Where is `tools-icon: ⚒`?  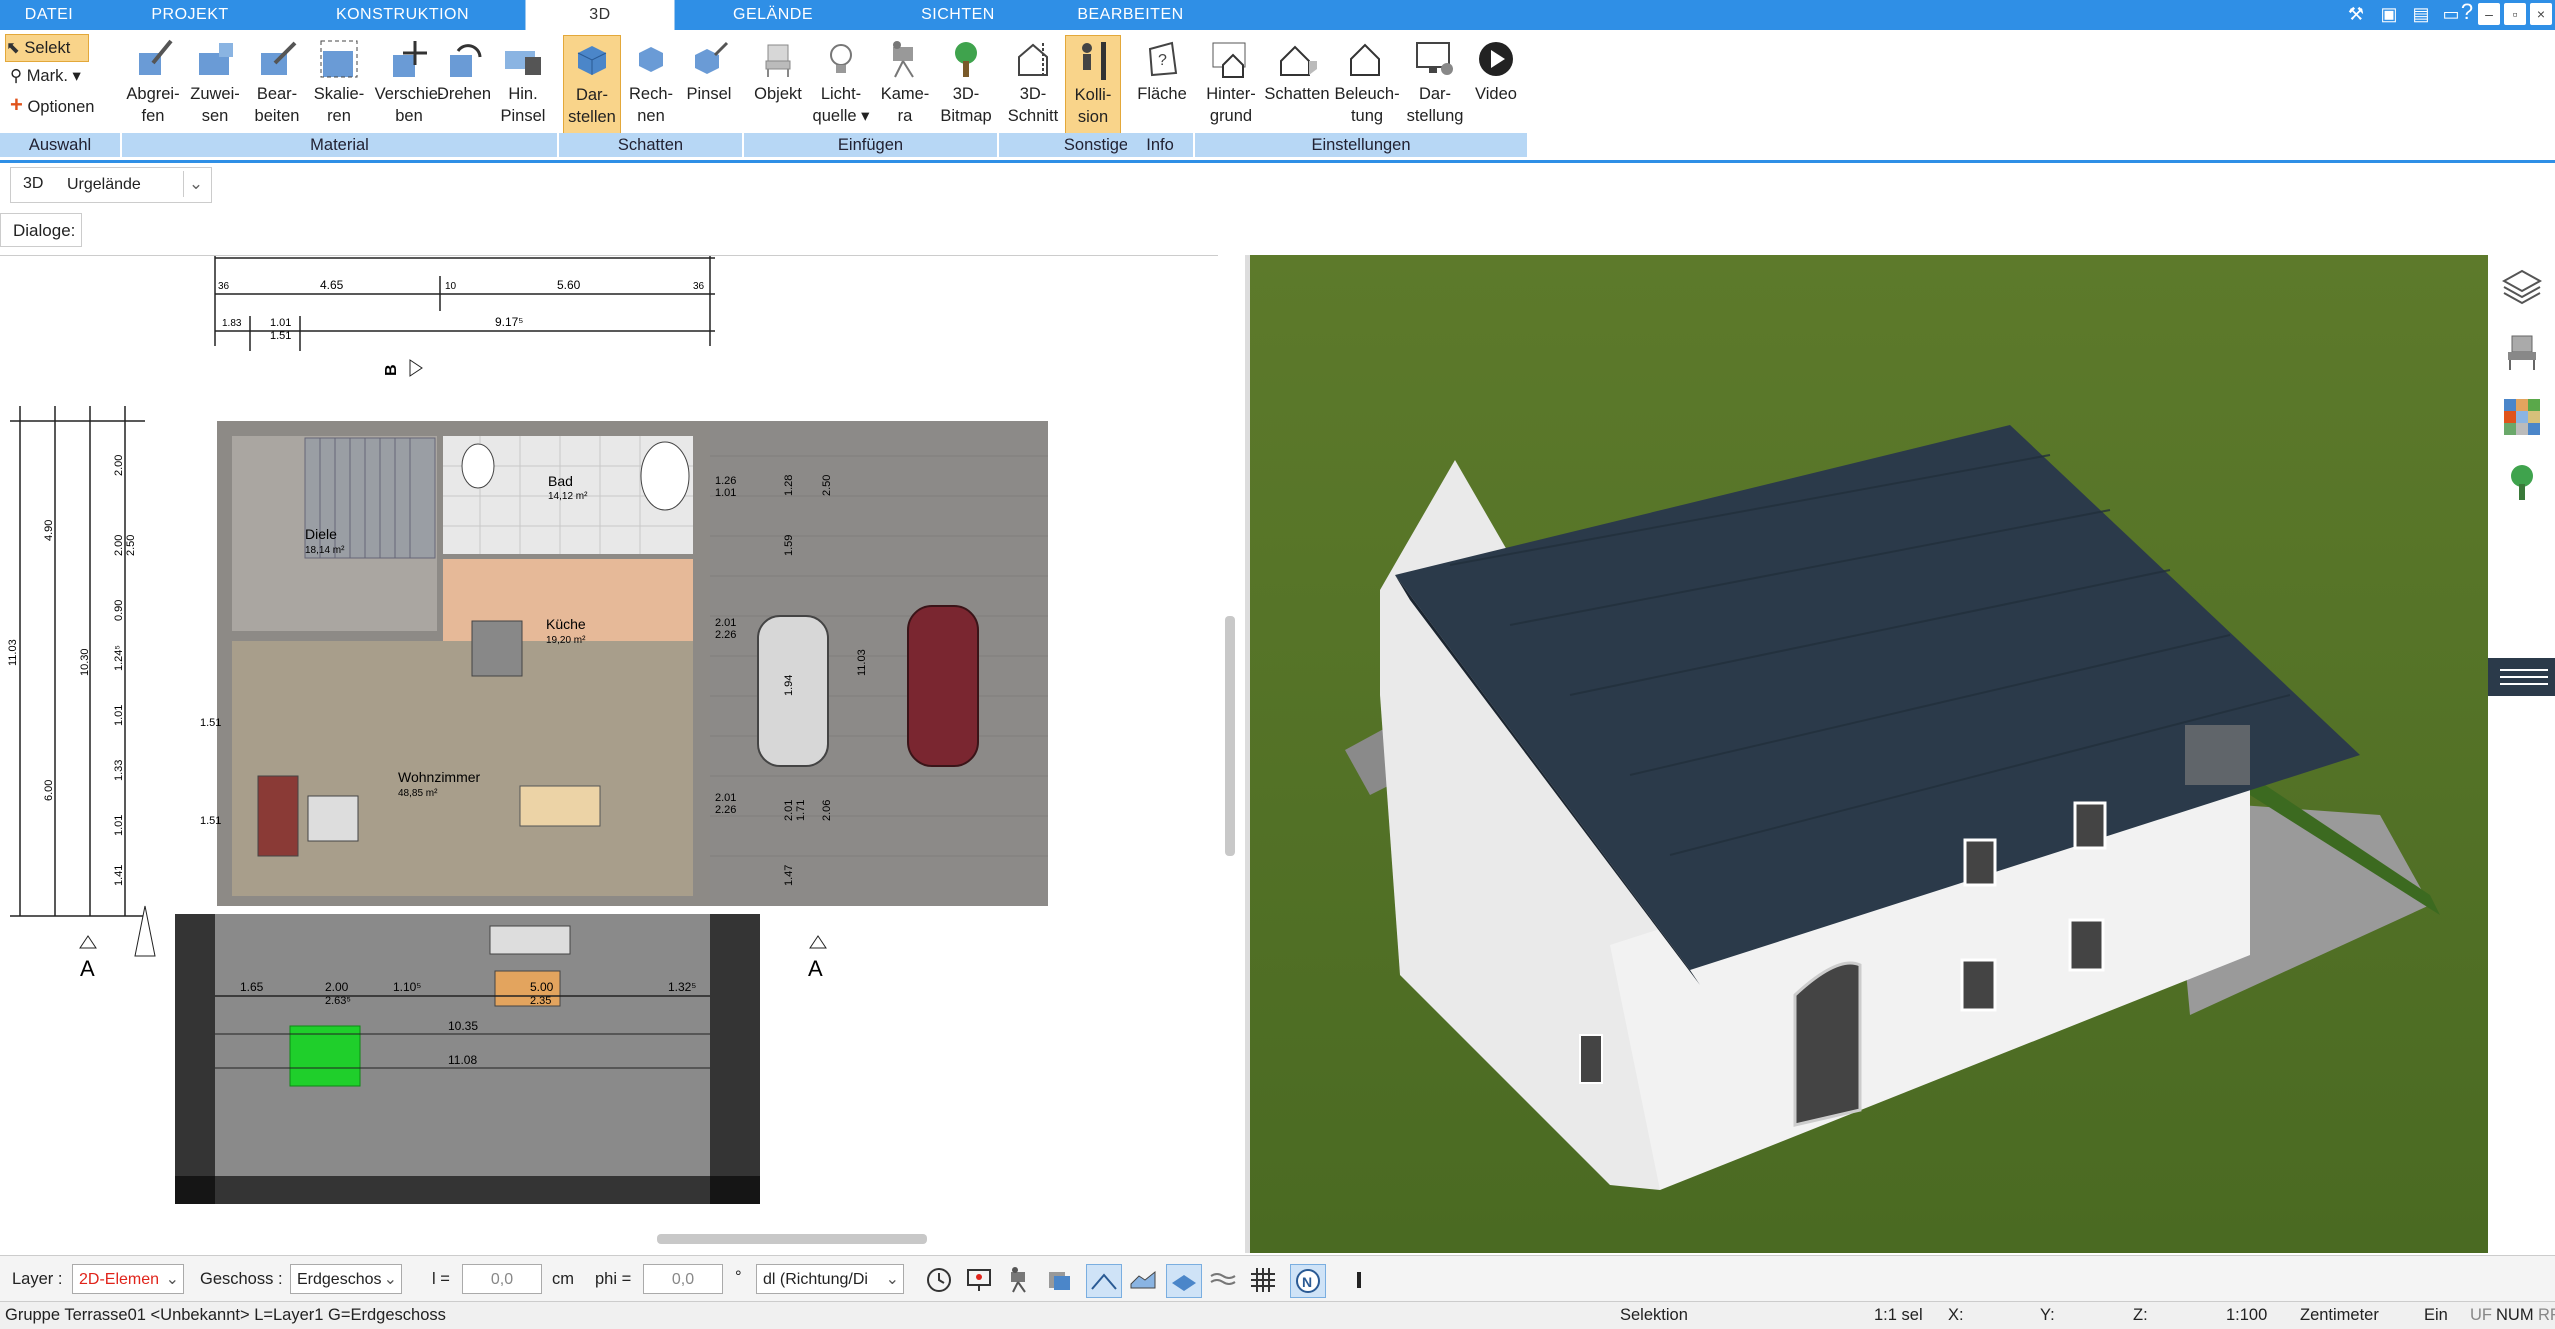
tools-icon: ⚒ is located at coordinates (2356, 14).